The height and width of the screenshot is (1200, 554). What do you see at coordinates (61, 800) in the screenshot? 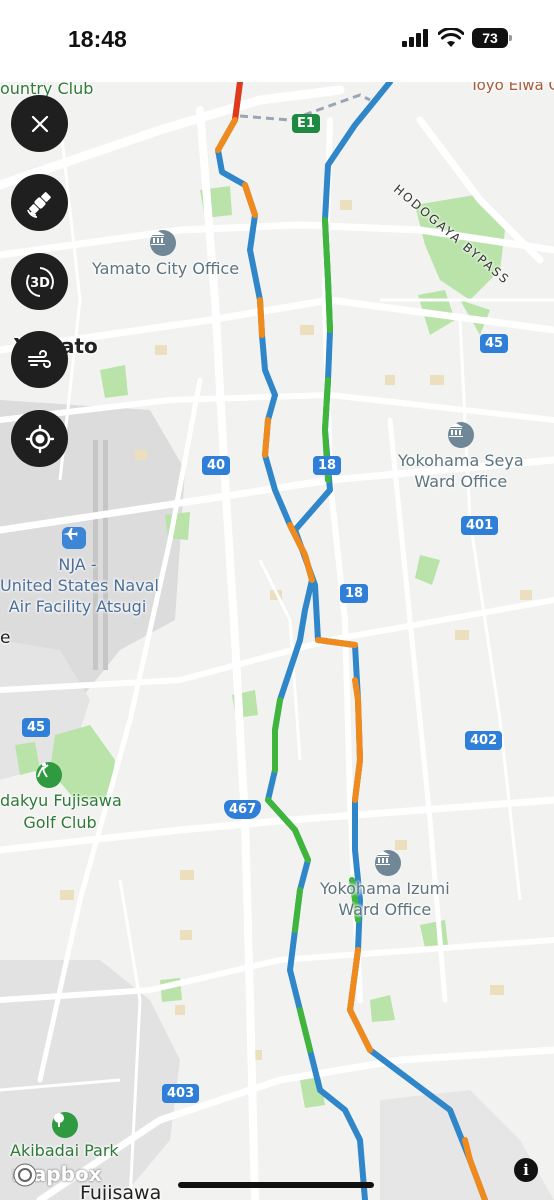
I see `golf-line1: dakyu Fujisawa` at bounding box center [61, 800].